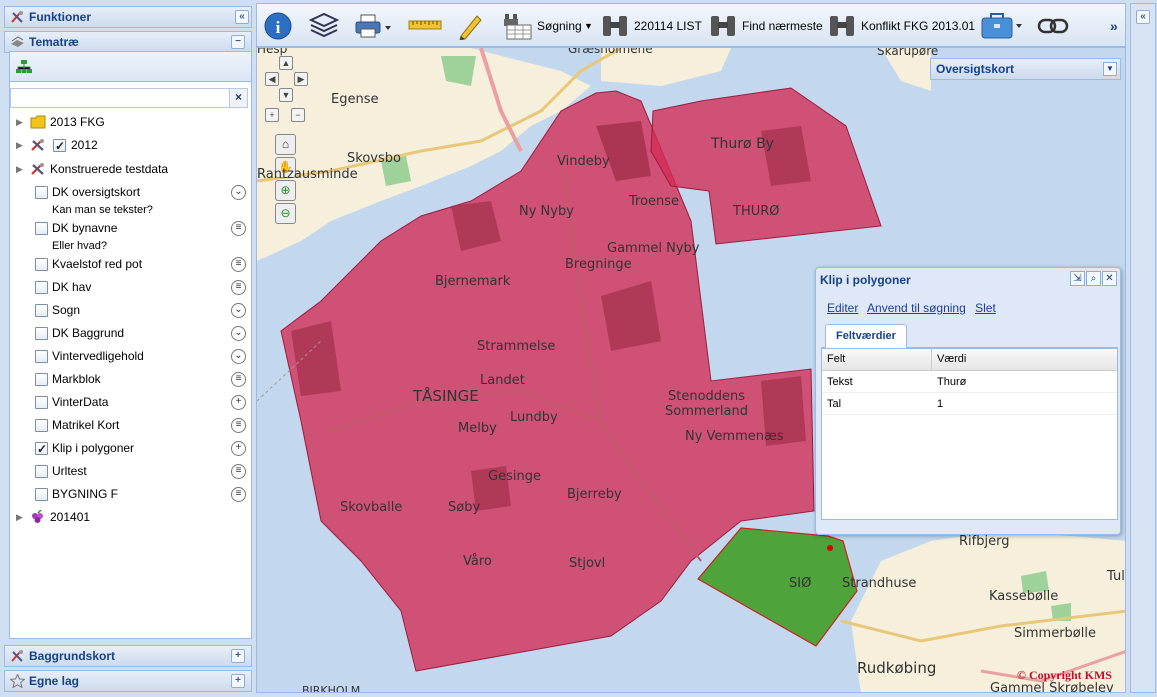 The image size is (1157, 697). I want to click on overview-map-header: Oversigtskort ▼, so click(1025, 69).